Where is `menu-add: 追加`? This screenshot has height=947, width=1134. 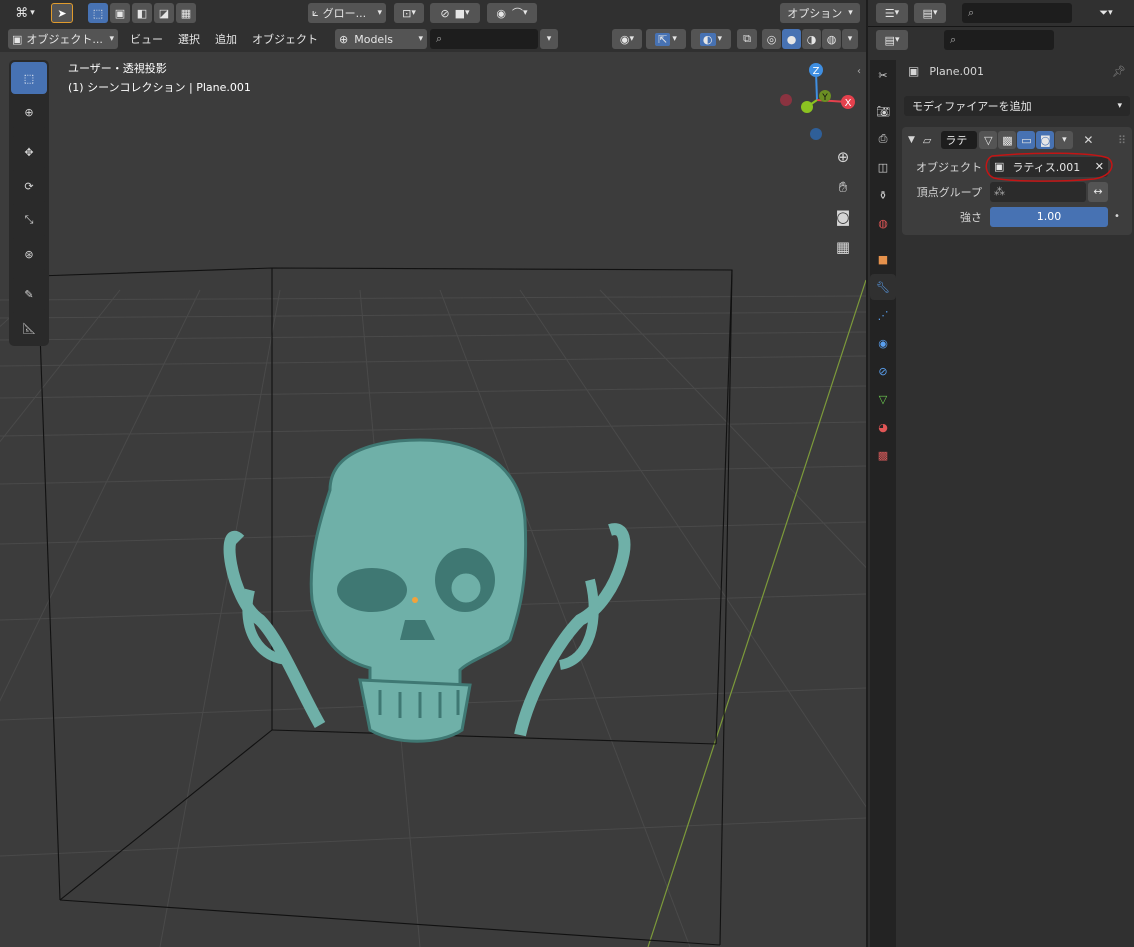
menu-add: 追加 is located at coordinates (226, 39).